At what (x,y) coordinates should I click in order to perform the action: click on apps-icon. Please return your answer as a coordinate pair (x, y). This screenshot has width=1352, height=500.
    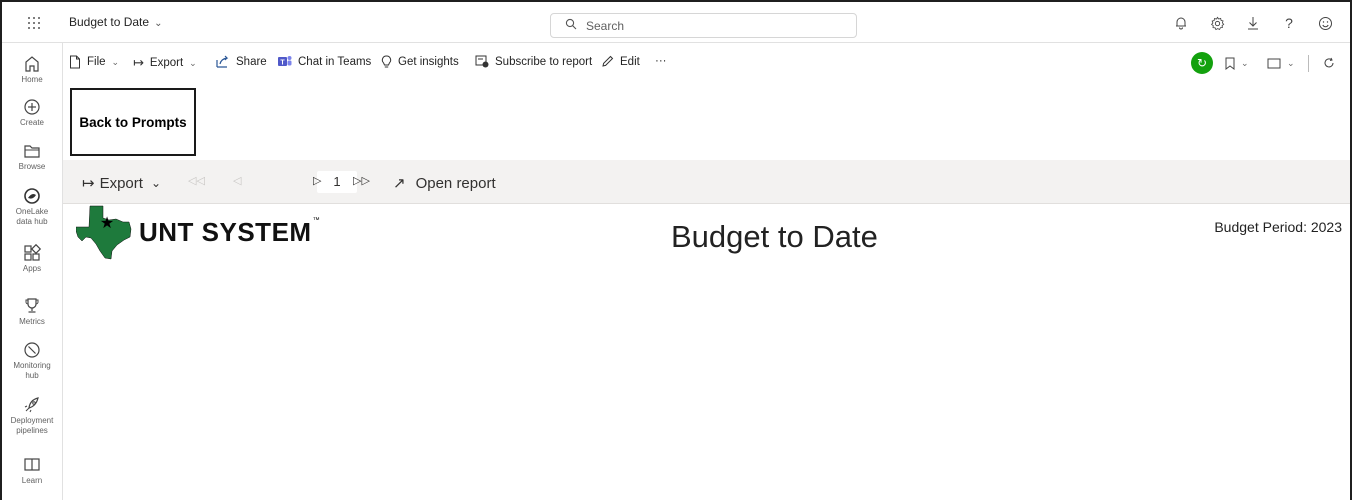
    Looking at the image, I should click on (33, 252).